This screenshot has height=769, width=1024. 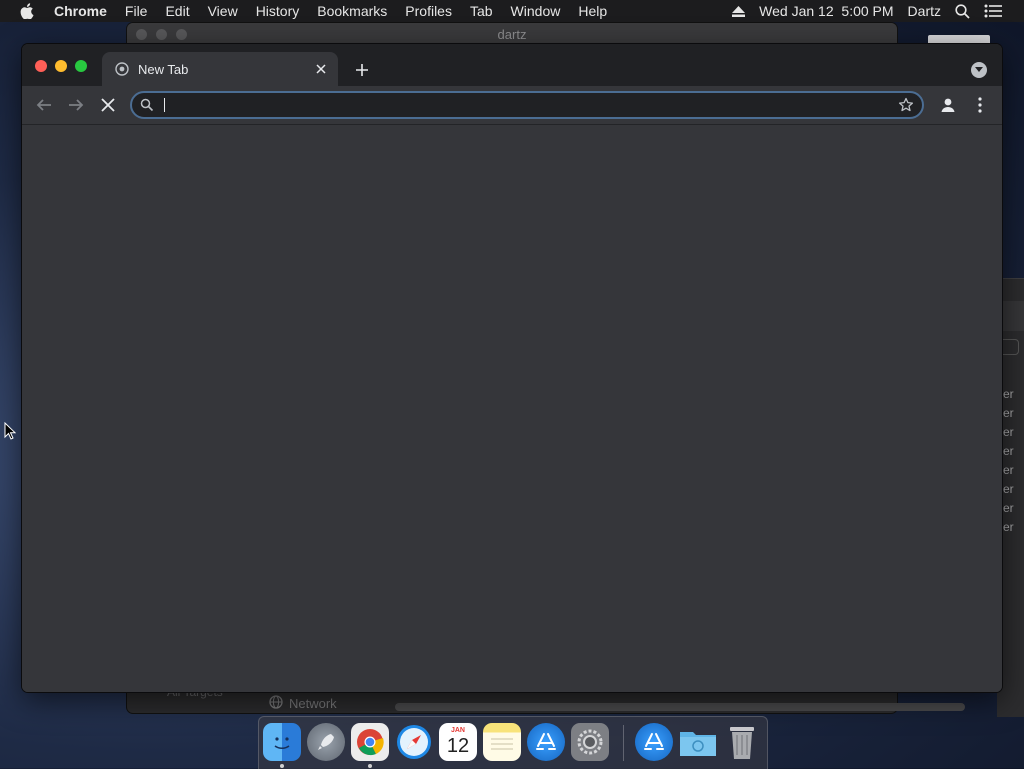 I want to click on window-minimize-button, so click(x=61, y=66).